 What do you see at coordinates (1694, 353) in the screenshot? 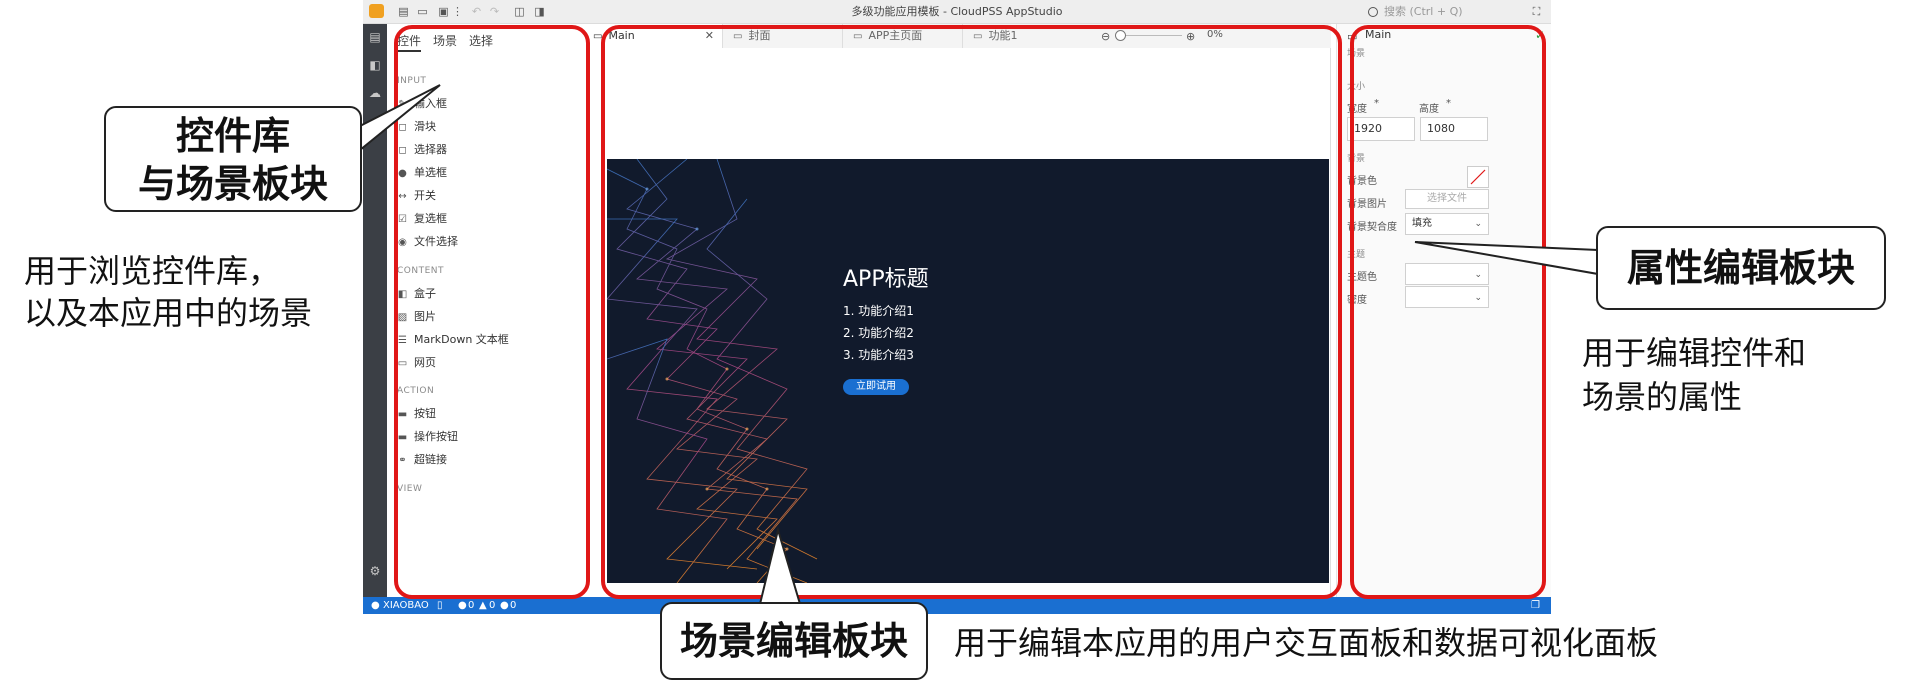
I see `props-note-line1: 用于编辑控件和` at bounding box center [1694, 353].